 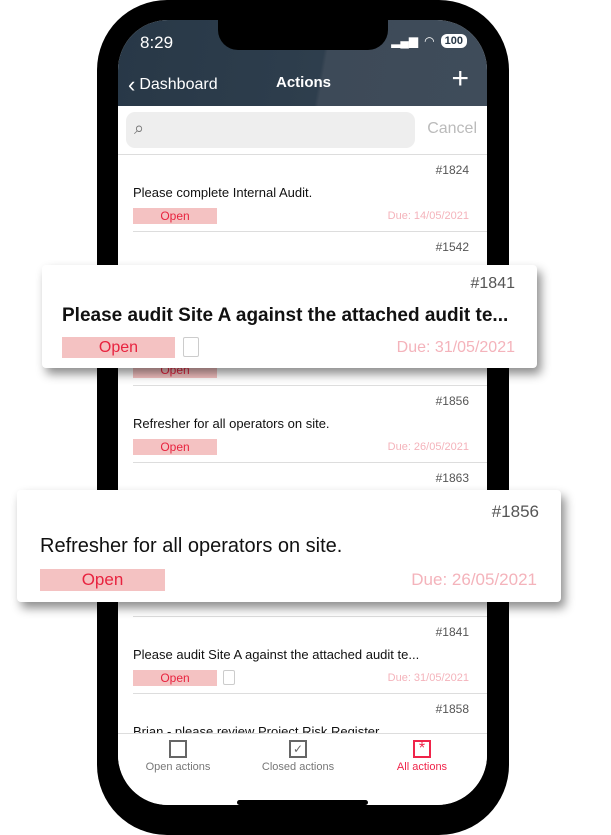 I want to click on tab-label: Closed actions, so click(x=298, y=767).